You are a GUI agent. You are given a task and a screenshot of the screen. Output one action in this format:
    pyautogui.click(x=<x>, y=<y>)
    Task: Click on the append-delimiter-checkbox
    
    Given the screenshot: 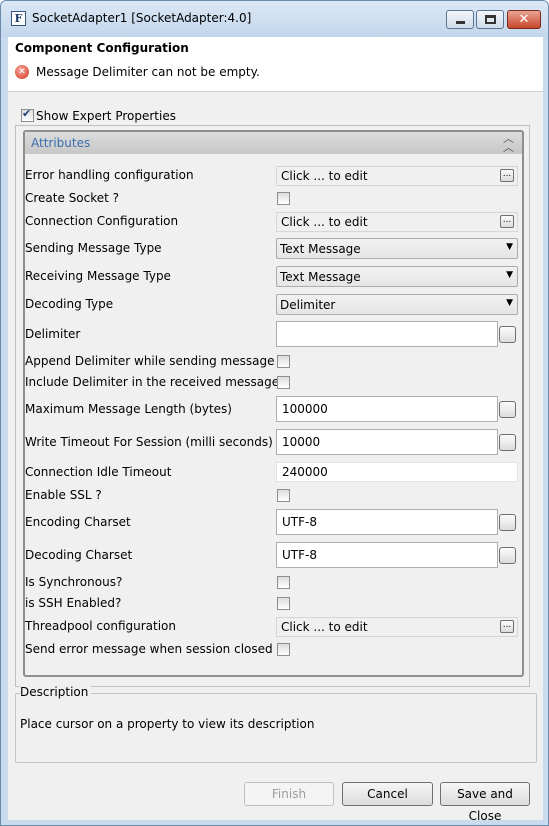 What is the action you would take?
    pyautogui.click(x=283, y=361)
    